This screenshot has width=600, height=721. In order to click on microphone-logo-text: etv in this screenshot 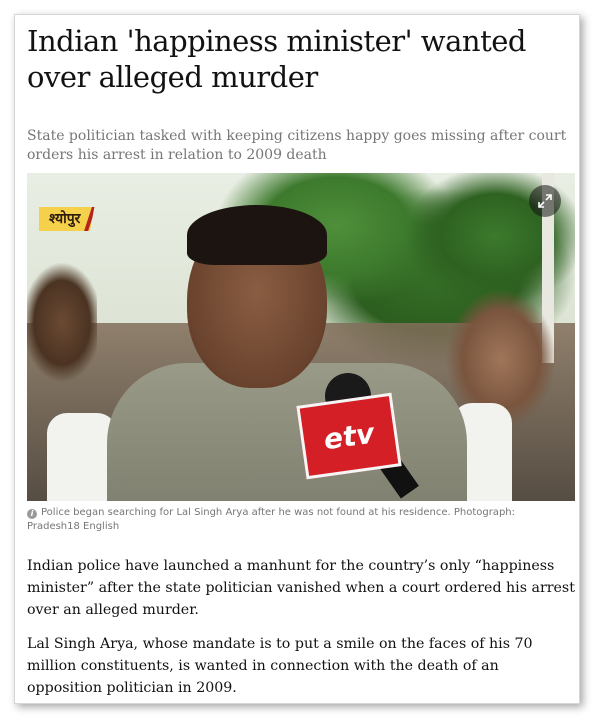, I will do `click(349, 436)`.